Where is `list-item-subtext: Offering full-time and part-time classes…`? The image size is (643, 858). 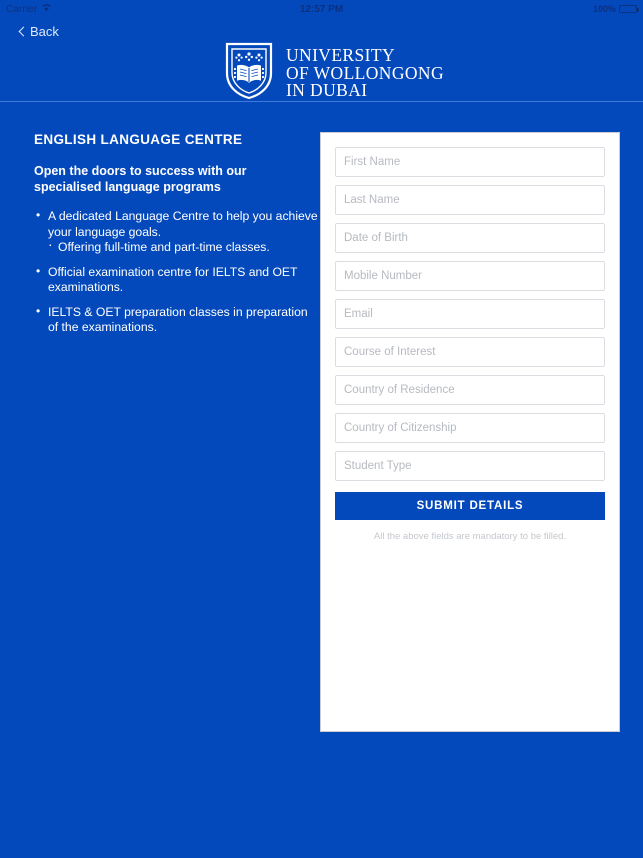 list-item-subtext: Offering full-time and part-time classes… is located at coordinates (183, 246).